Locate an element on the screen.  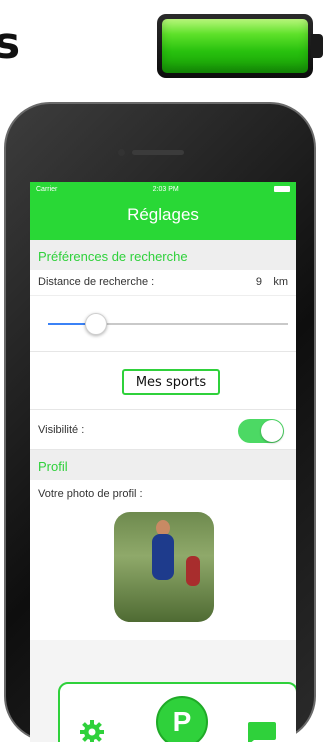
distance-value: 9 is located at coordinates (258, 282).